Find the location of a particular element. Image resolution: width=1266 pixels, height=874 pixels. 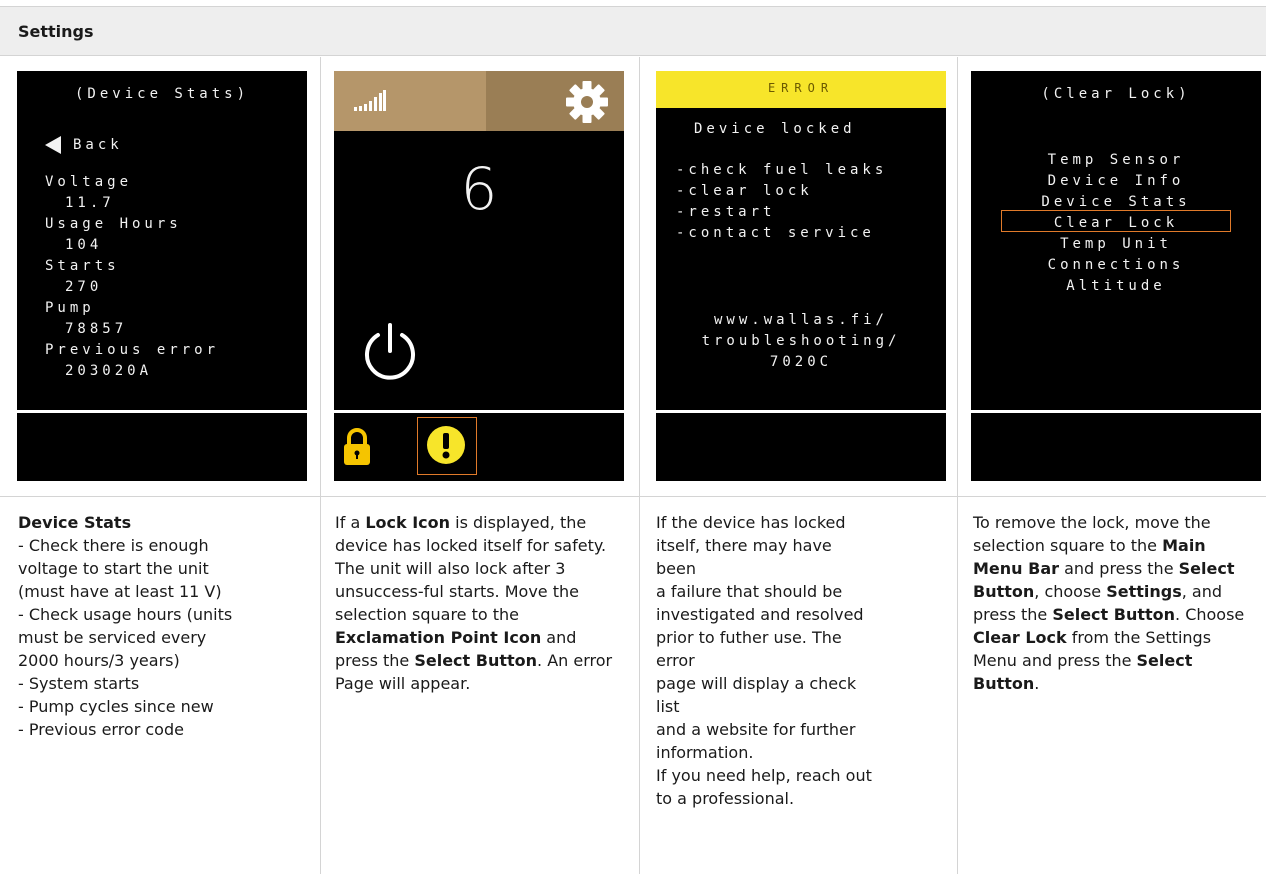

checklist-item: -restart is located at coordinates (726, 212).